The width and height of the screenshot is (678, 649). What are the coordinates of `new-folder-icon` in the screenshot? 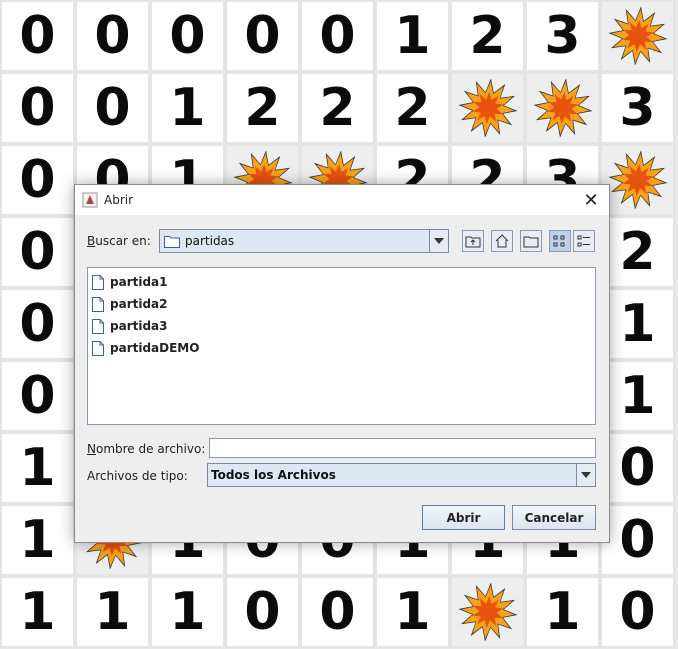 It's located at (531, 242).